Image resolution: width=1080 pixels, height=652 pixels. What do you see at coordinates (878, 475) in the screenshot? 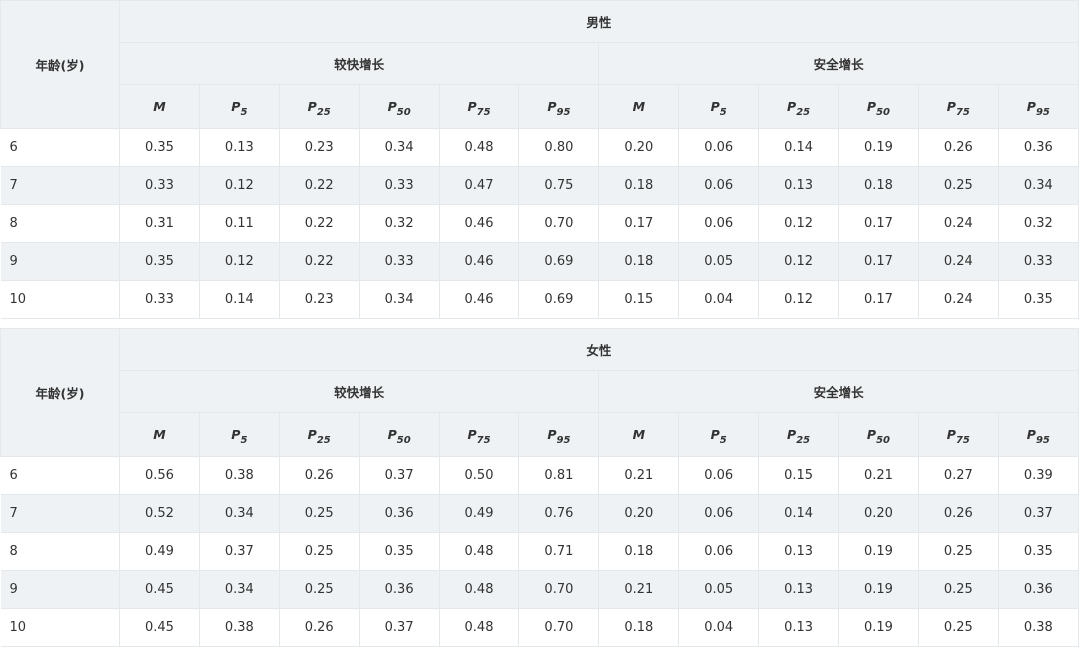
I see `value-cell: 0.21` at bounding box center [878, 475].